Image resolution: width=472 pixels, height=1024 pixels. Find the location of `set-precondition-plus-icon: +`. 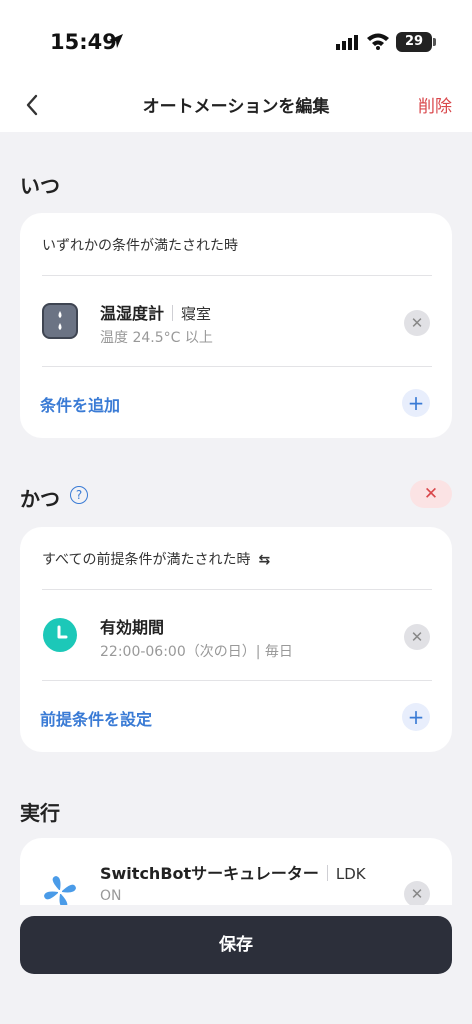

set-precondition-plus-icon: + is located at coordinates (416, 717).